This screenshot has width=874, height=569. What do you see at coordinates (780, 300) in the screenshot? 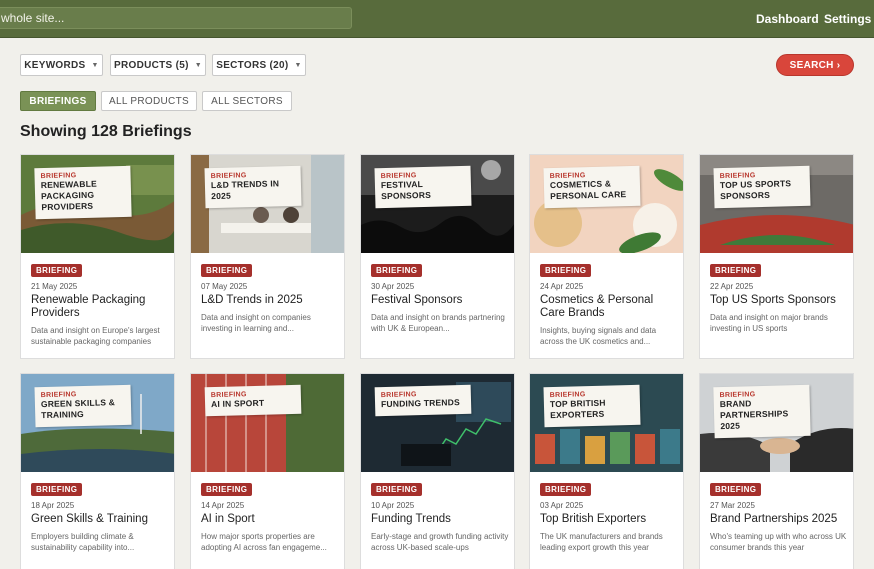
I see `card-title: Top US Sports Sponsors` at bounding box center [780, 300].